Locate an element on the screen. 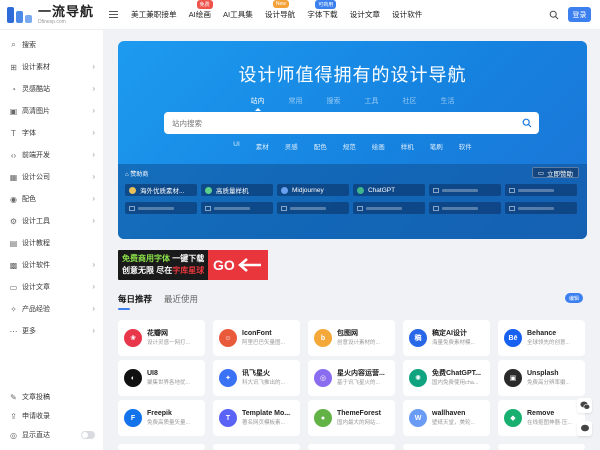 This screenshot has height=450, width=600. nav-item: AI工具集 is located at coordinates (238, 14).